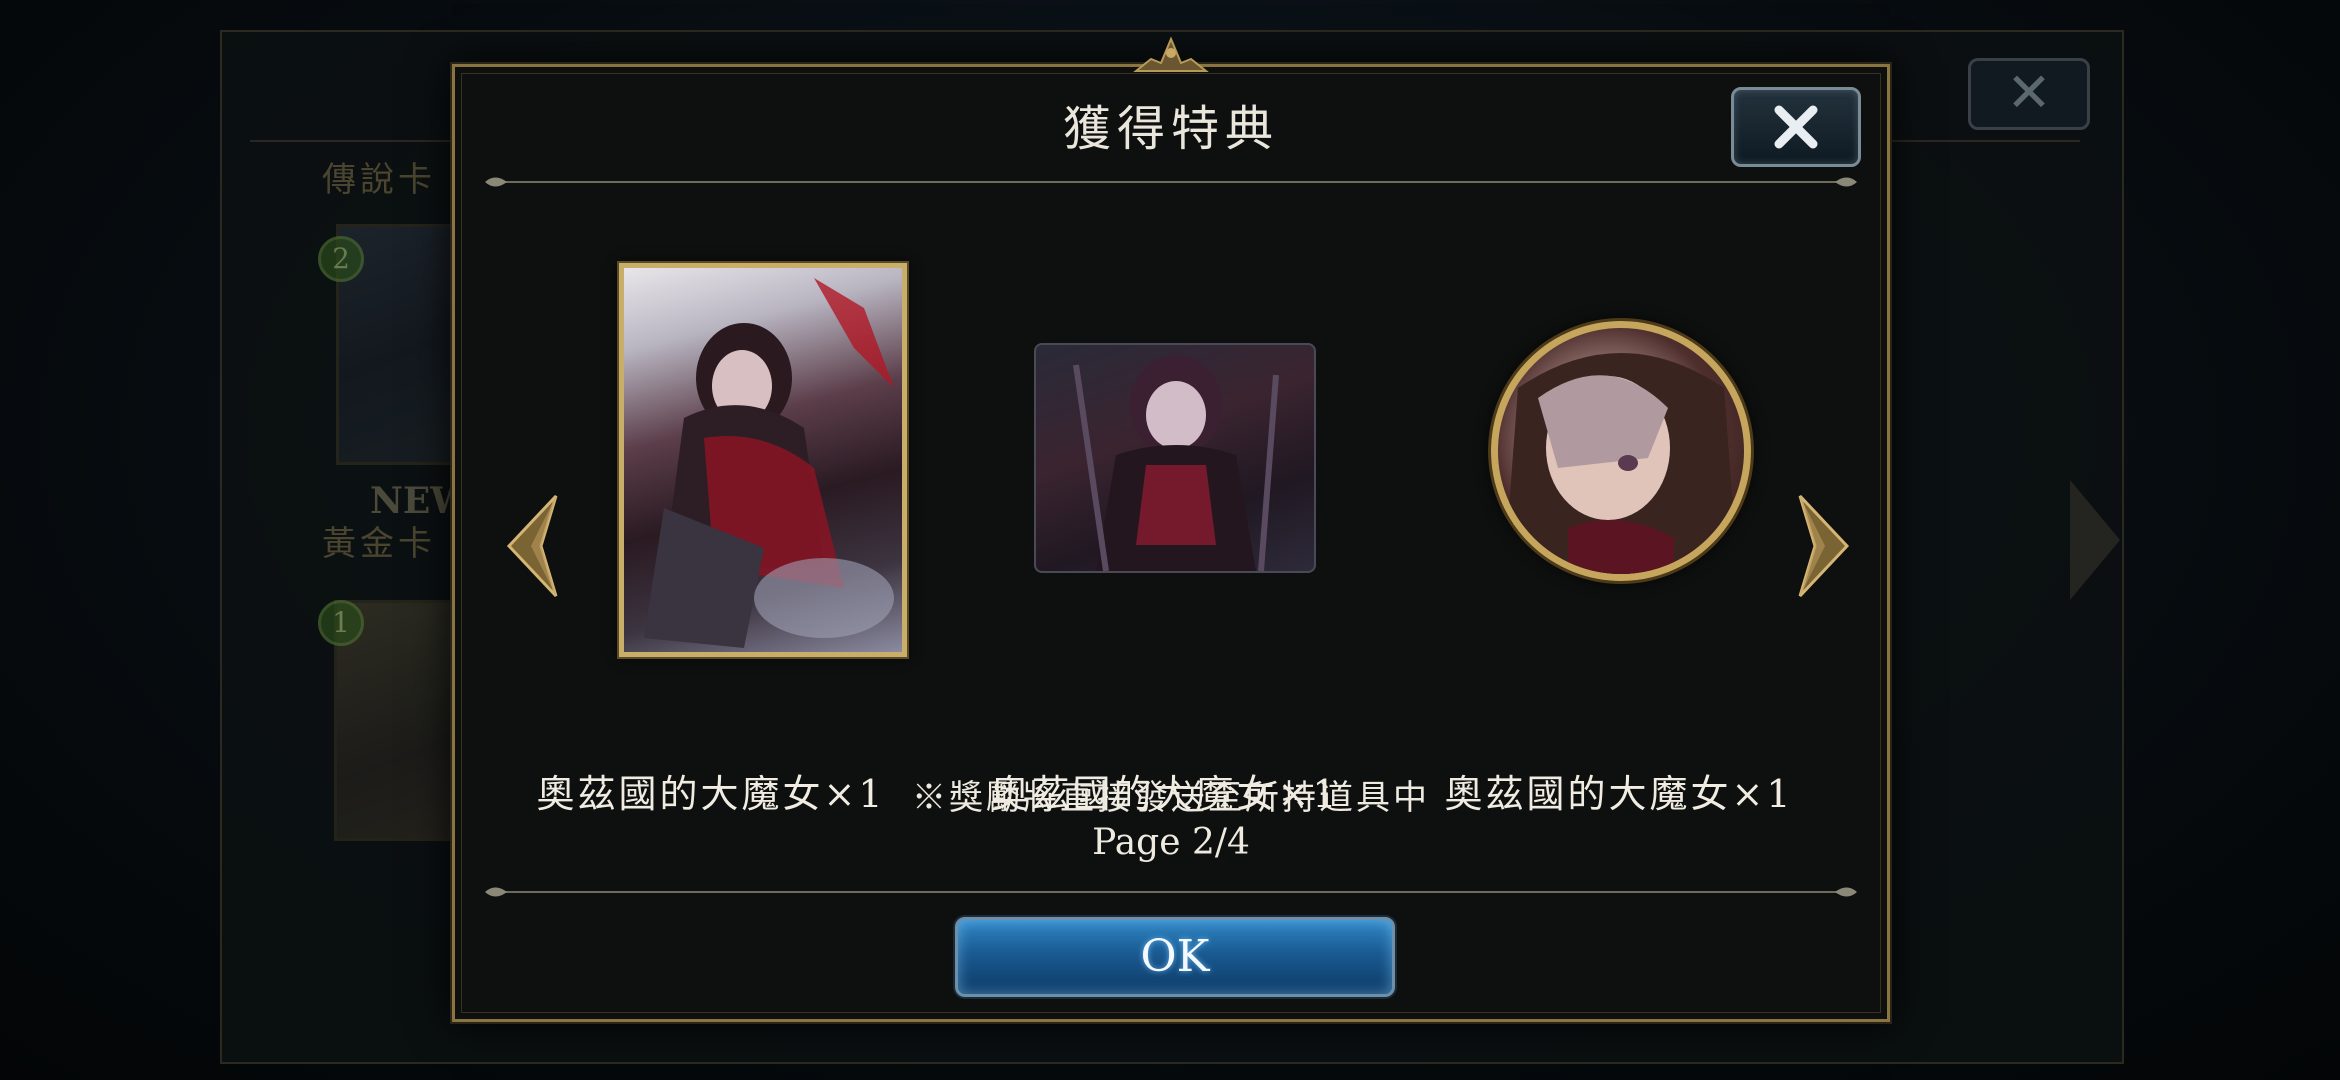 The image size is (2340, 1080). I want to click on reward-sleeve-image, so click(1175, 458).